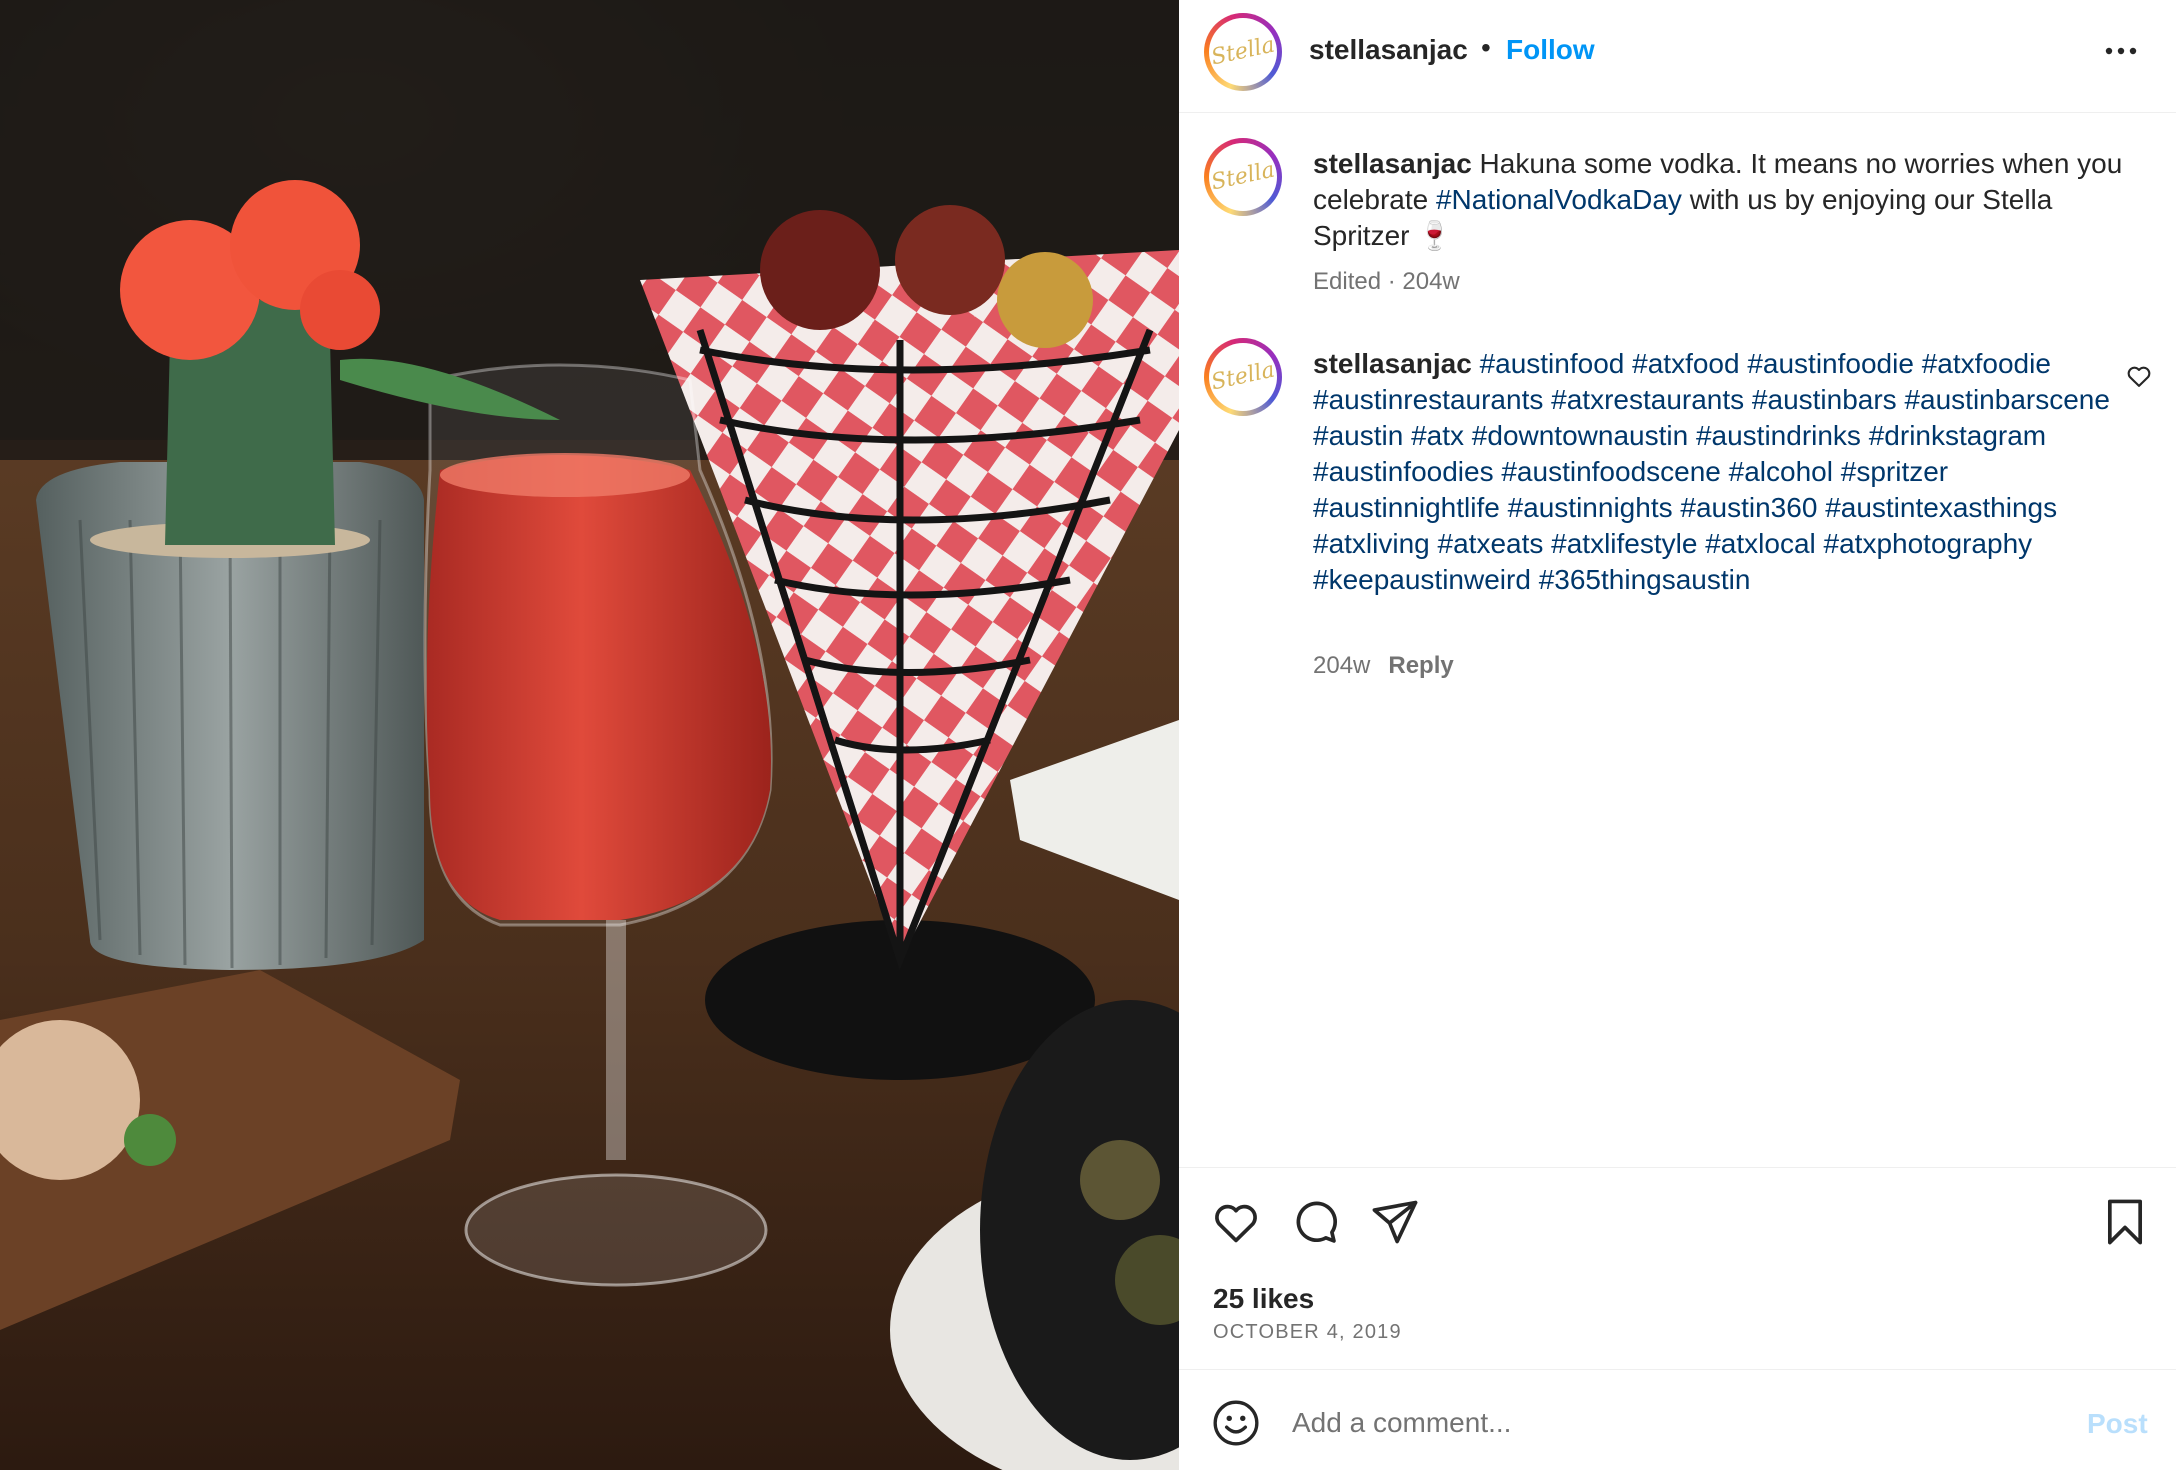  What do you see at coordinates (1580, 435) in the screenshot?
I see `comment-hashtag: #downtownaustin` at bounding box center [1580, 435].